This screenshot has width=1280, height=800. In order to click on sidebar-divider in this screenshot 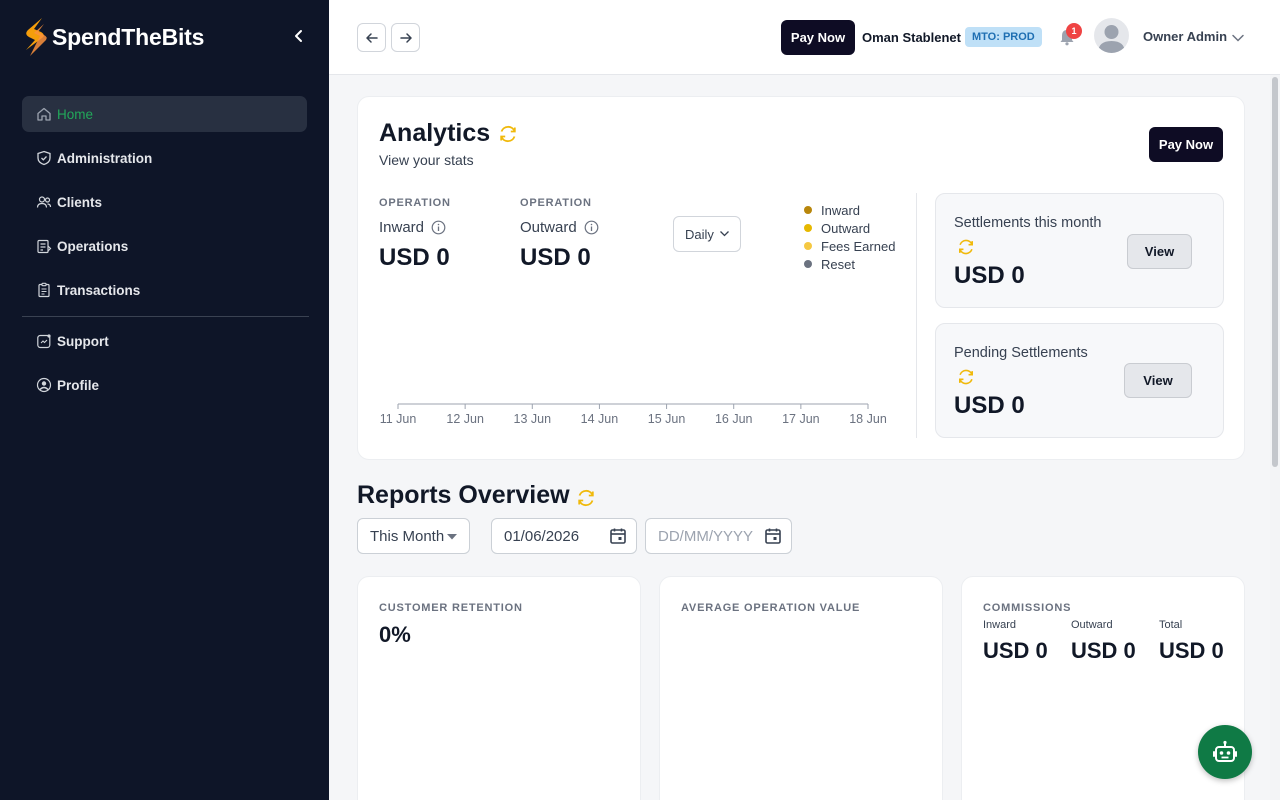, I will do `click(165, 316)`.